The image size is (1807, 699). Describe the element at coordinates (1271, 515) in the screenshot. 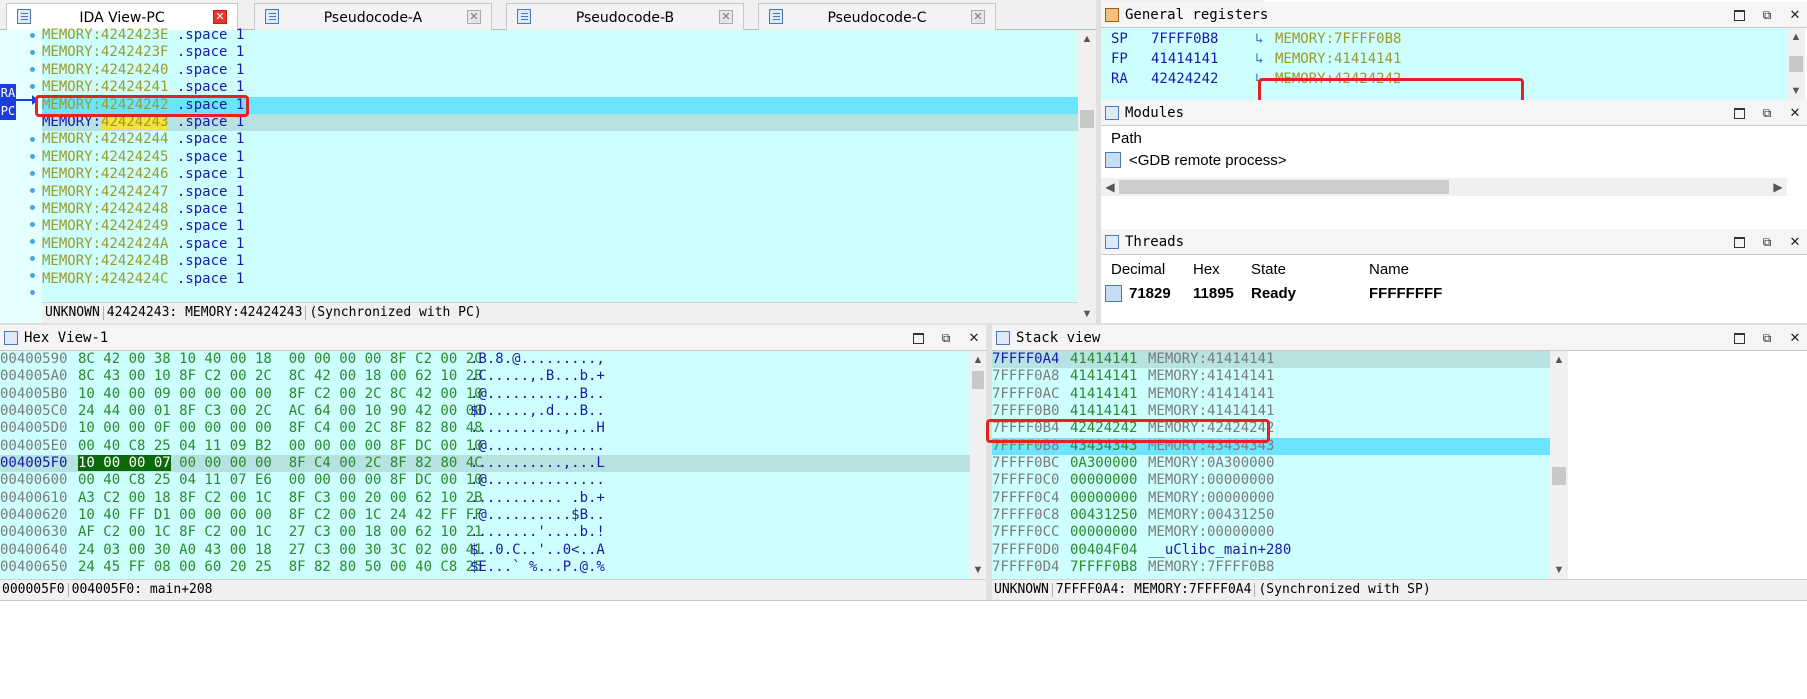

I see `stack-row: 7FFFF0C8 00431250 MEMORY:00431250` at that location.